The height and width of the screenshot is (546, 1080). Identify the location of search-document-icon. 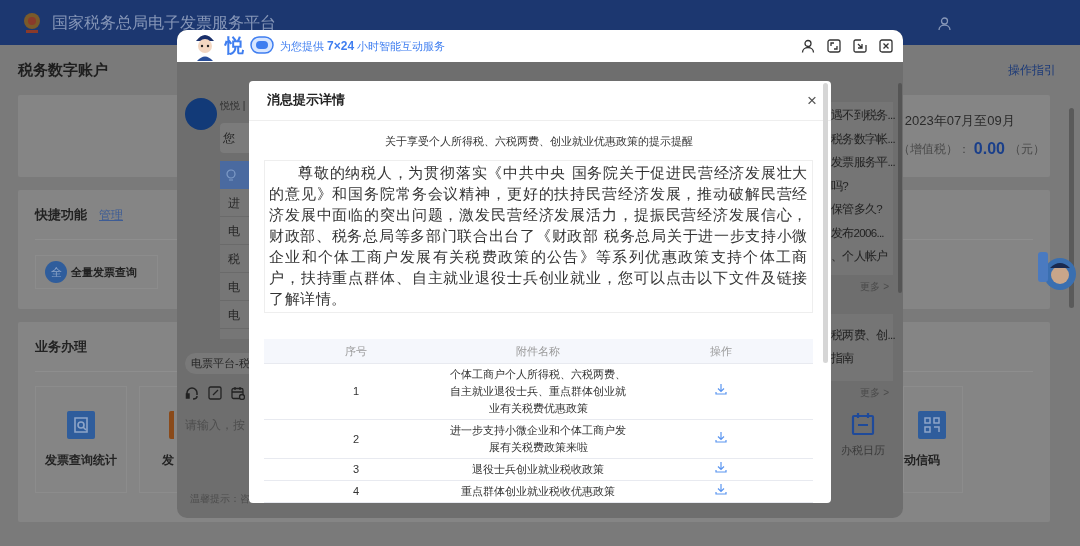
(81, 424).